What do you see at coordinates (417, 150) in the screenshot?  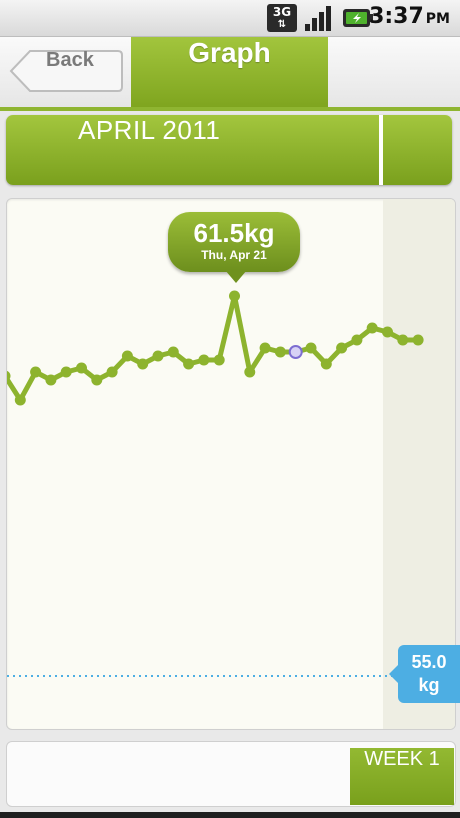 I see `month-next-button` at bounding box center [417, 150].